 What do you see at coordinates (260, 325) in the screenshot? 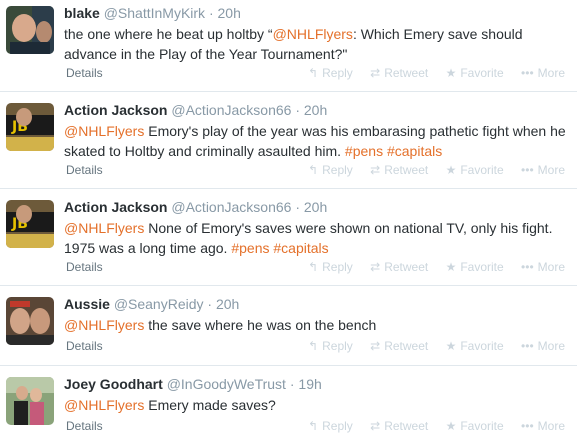
I see `tweet-text-segment: the save where he was on the bench` at bounding box center [260, 325].